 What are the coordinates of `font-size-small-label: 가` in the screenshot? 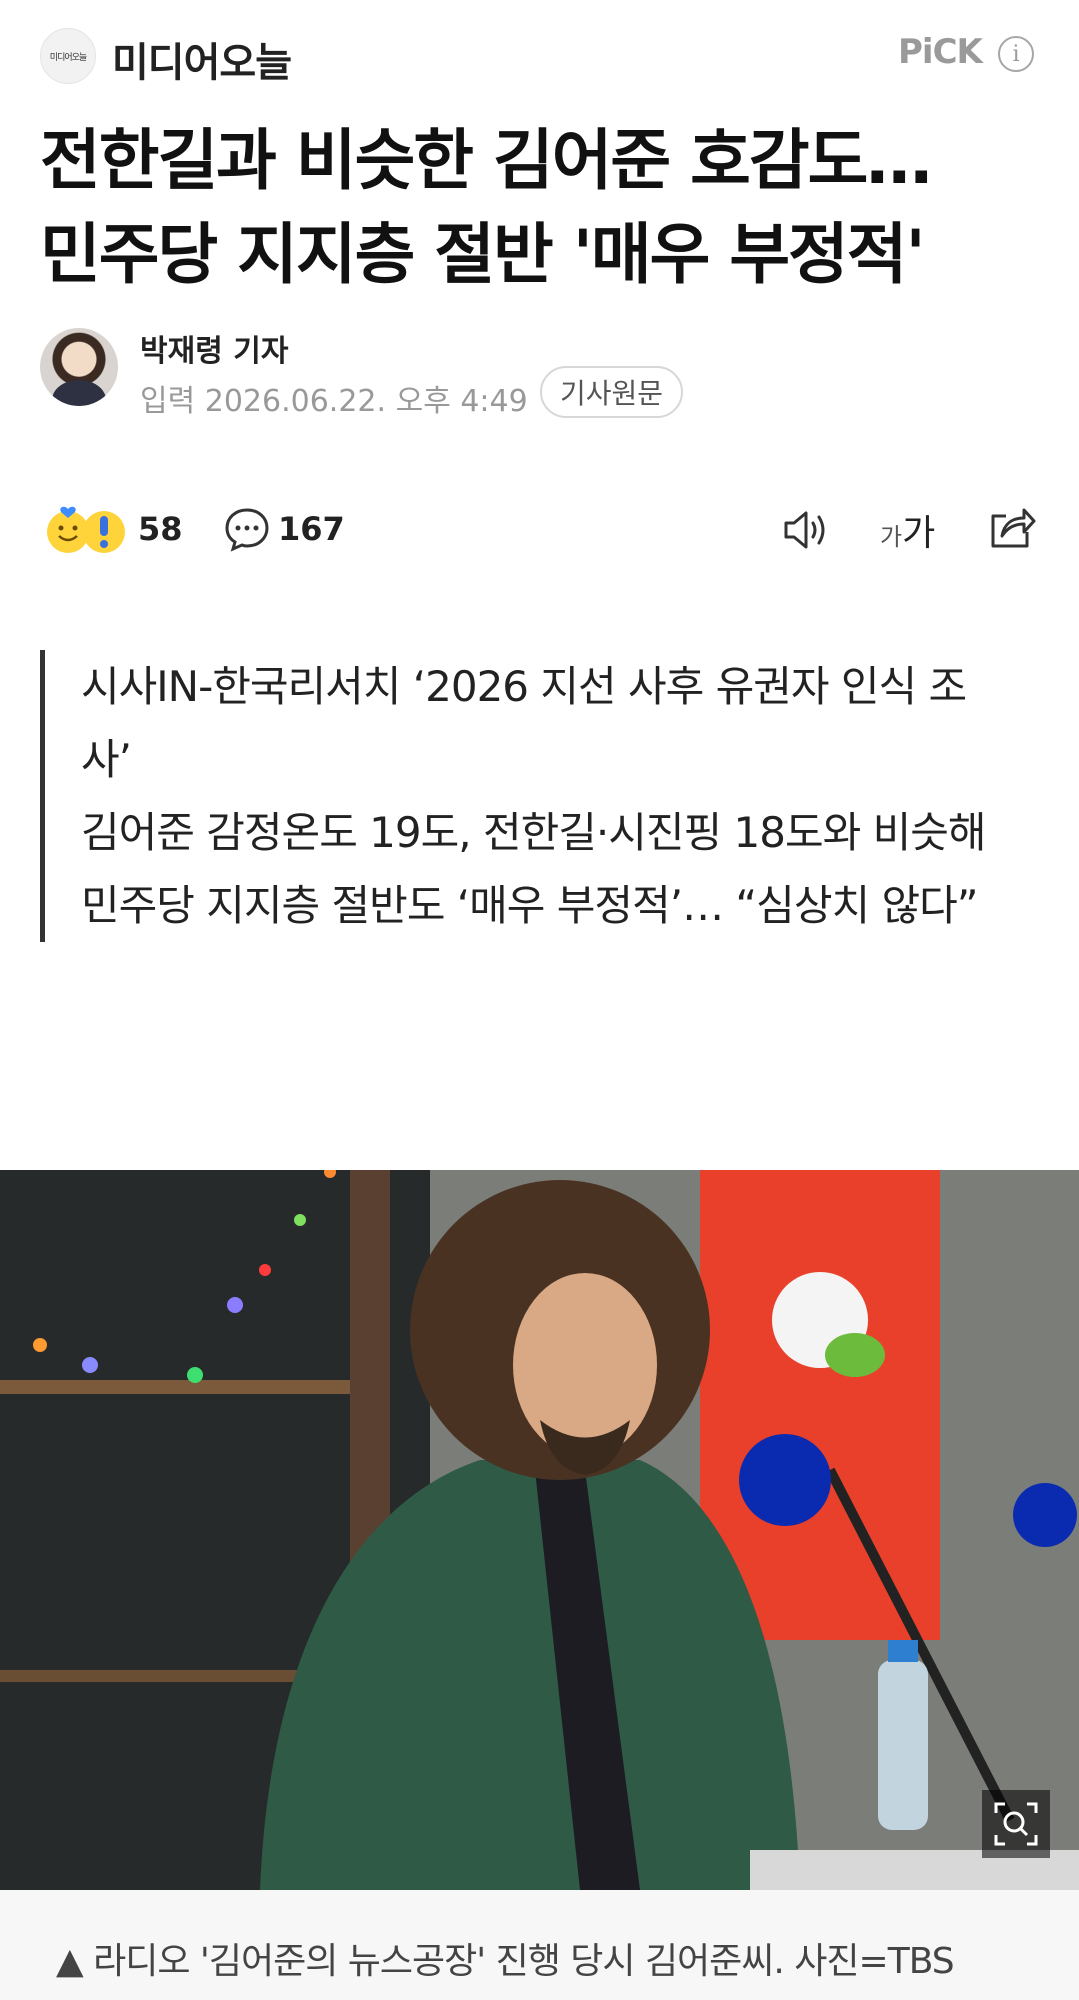 It's located at (891, 537).